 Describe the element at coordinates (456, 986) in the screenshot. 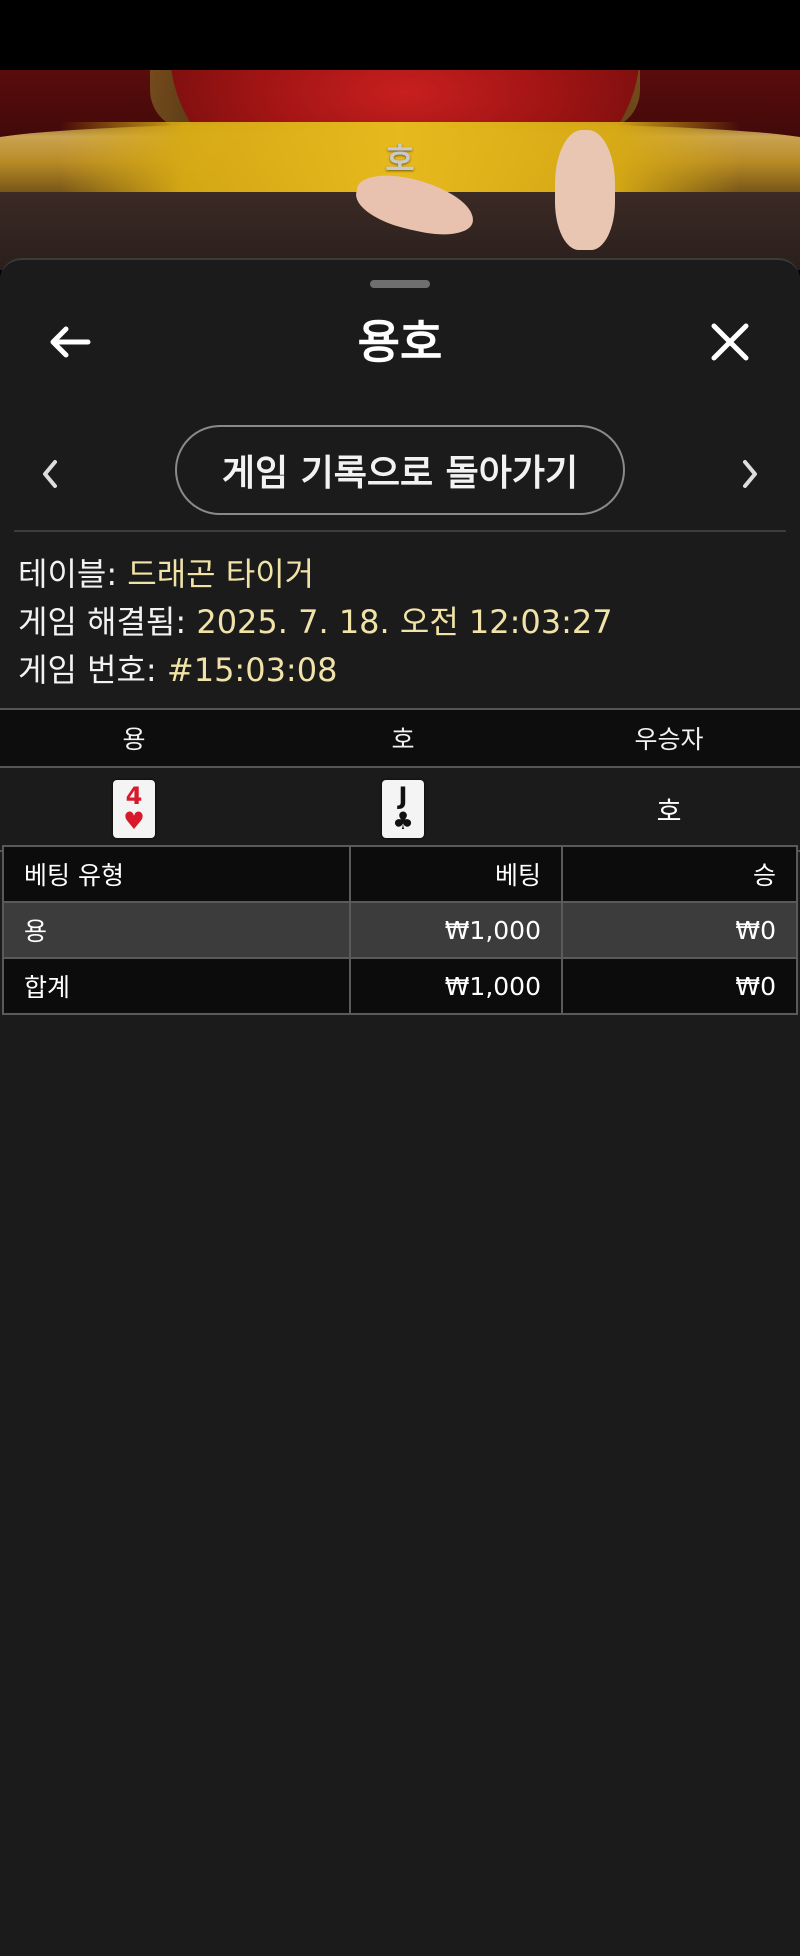

I see `total-bet: ₩1,000` at that location.